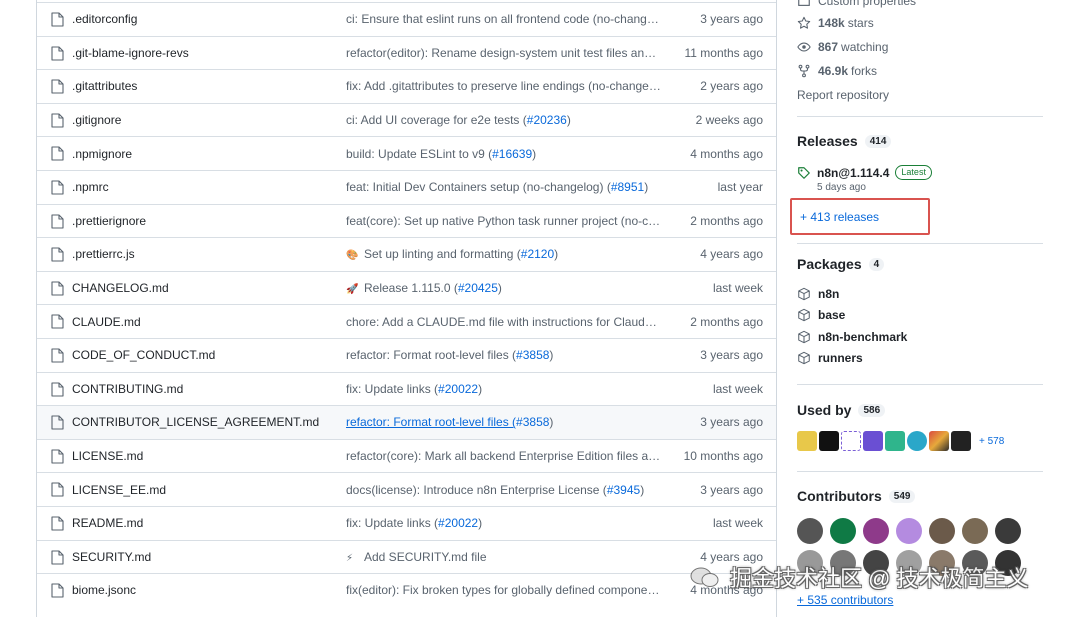 This screenshot has height=617, width=1080. Describe the element at coordinates (839, 217) in the screenshot. I see `more-releases-link: + 413 releases` at that location.